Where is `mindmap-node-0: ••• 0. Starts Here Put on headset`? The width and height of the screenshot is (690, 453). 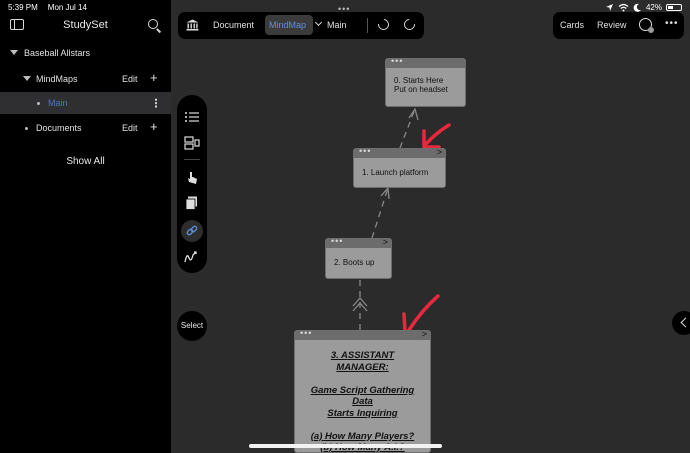
mindmap-node-0: ••• 0. Starts Here Put on headset is located at coordinates (425, 82).